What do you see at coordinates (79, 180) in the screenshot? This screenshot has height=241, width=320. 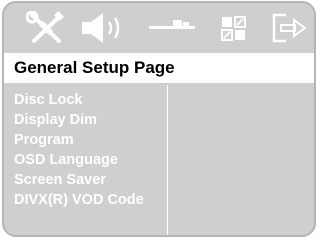 I see `menu-item-screen-saver: Screen Saver` at bounding box center [79, 180].